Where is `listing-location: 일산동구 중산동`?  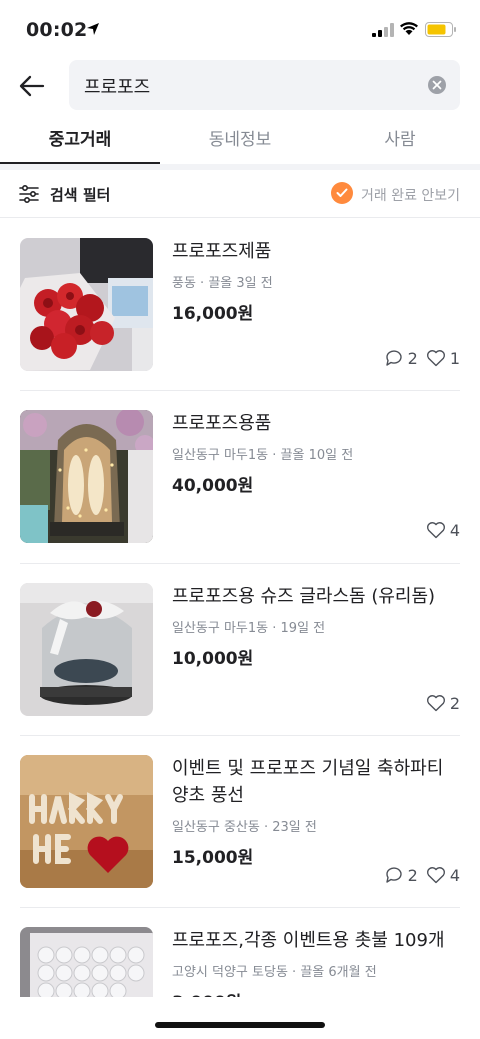
listing-location: 일산동구 중산동 is located at coordinates (216, 827).